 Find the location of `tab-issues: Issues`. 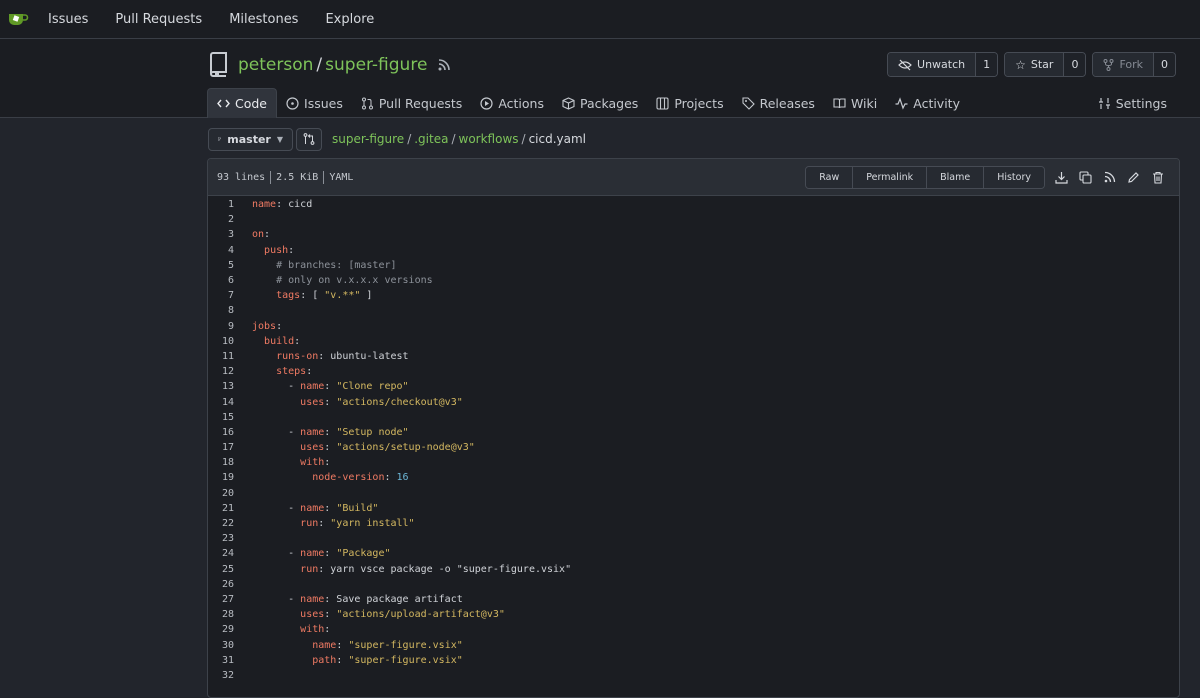

tab-issues: Issues is located at coordinates (314, 103).